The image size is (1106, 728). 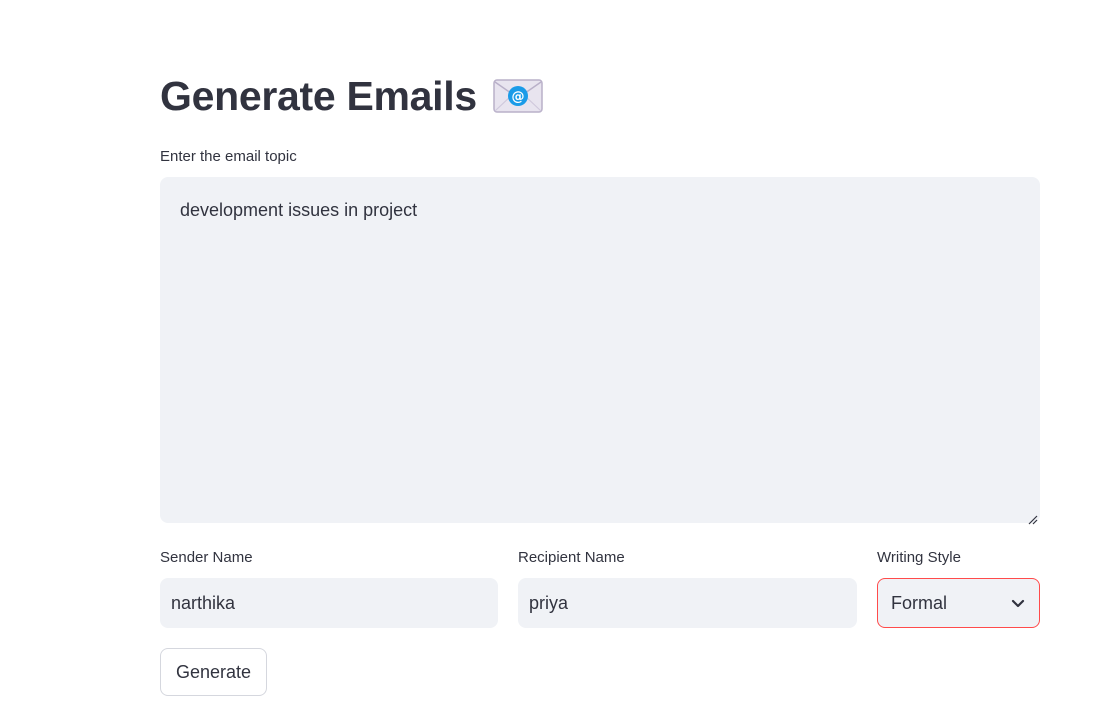 What do you see at coordinates (687, 603) in the screenshot?
I see `recipient-name-field: priya` at bounding box center [687, 603].